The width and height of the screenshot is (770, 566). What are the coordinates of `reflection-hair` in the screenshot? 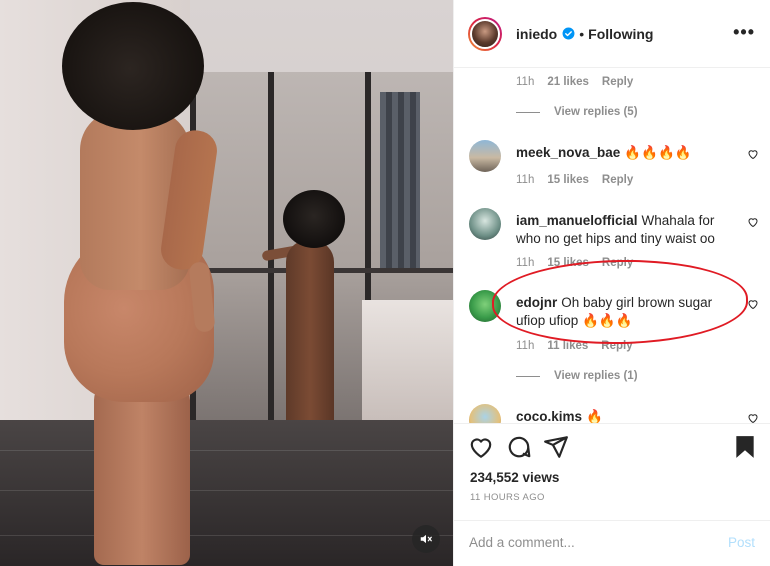 It's located at (314, 219).